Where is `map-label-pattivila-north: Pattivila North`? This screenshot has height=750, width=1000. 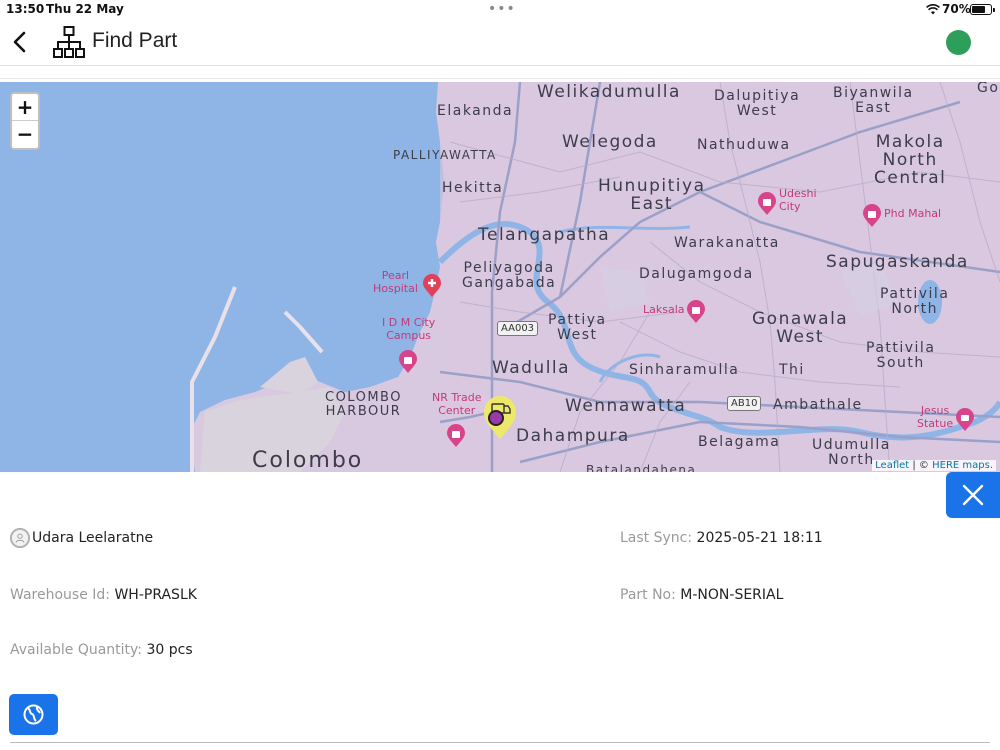 map-label-pattivila-north: Pattivila North is located at coordinates (915, 301).